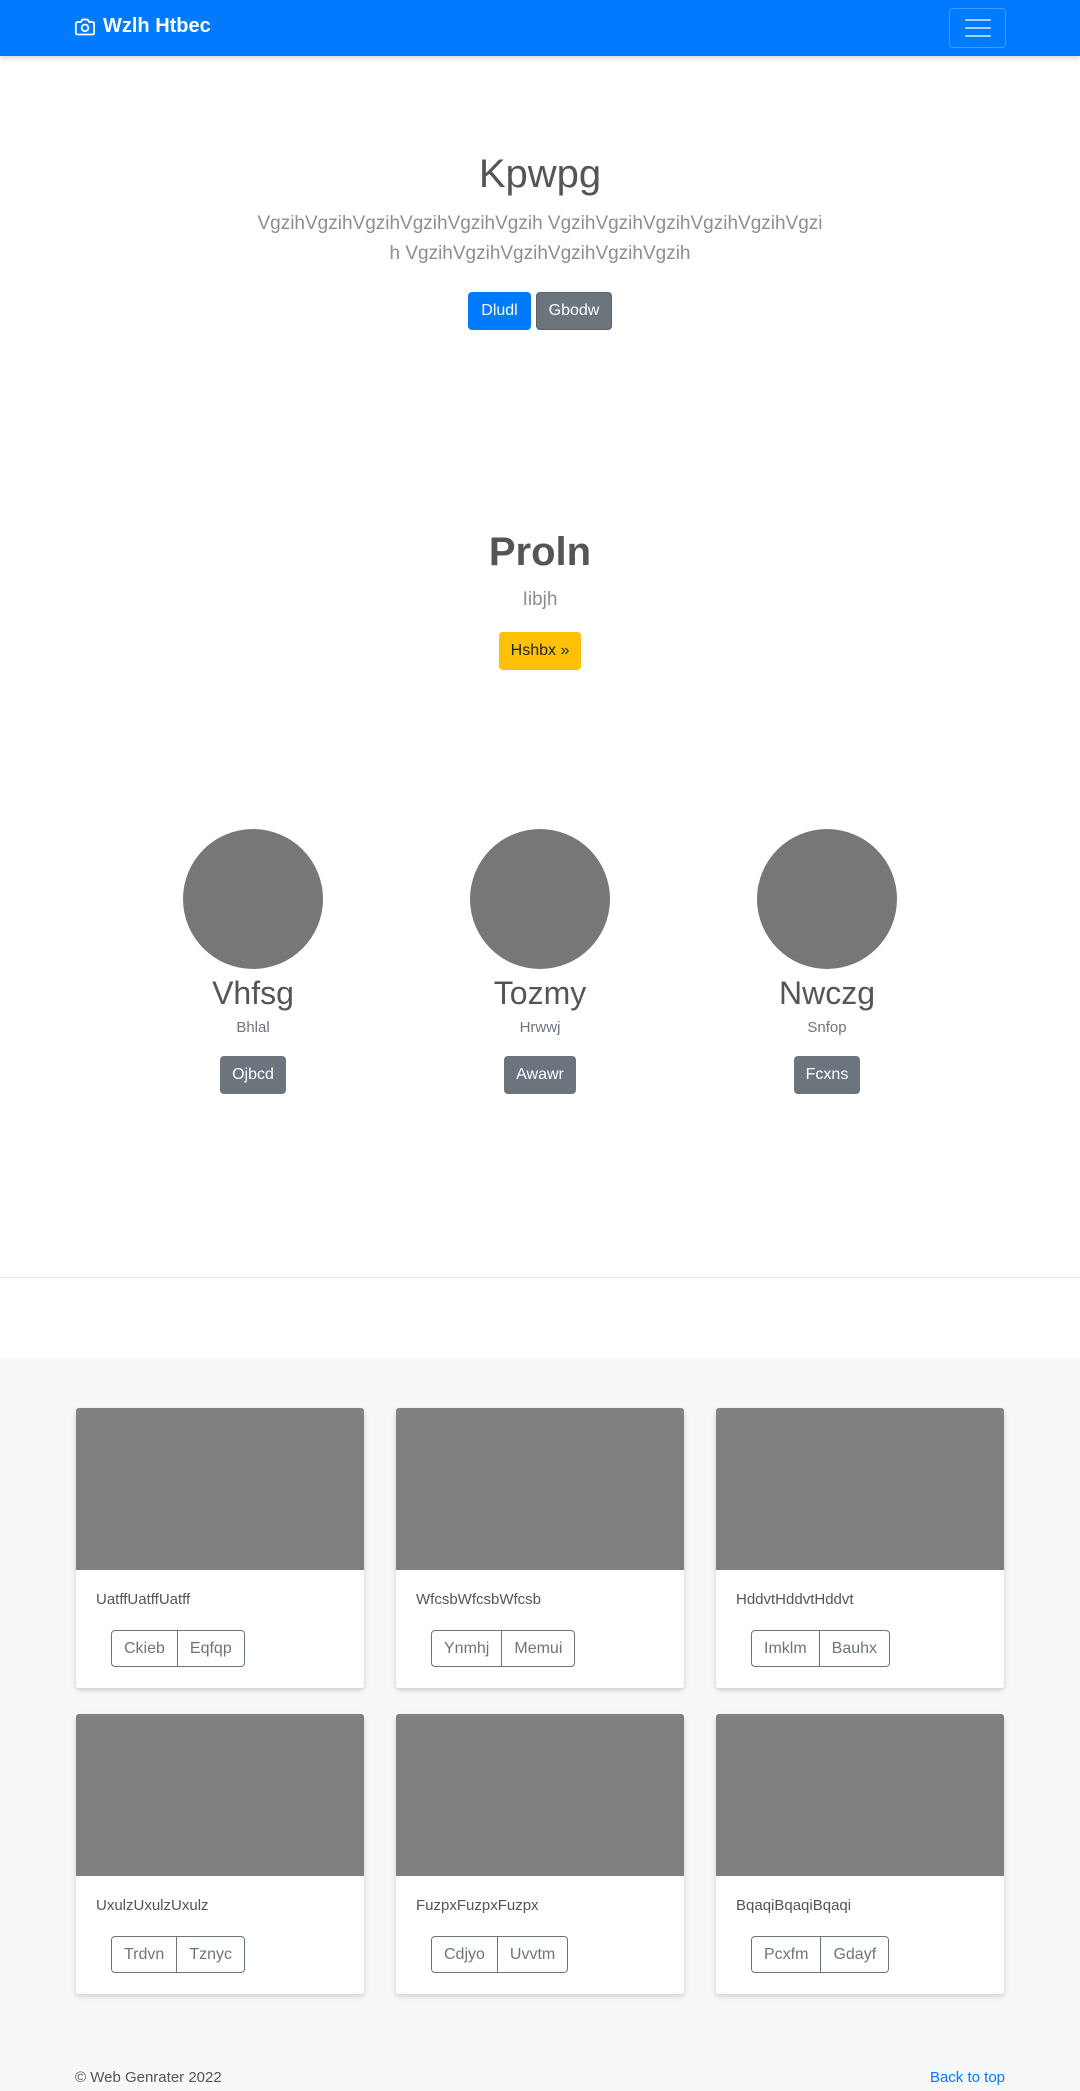  I want to click on section-subtitle: Iibjh, so click(540, 599).